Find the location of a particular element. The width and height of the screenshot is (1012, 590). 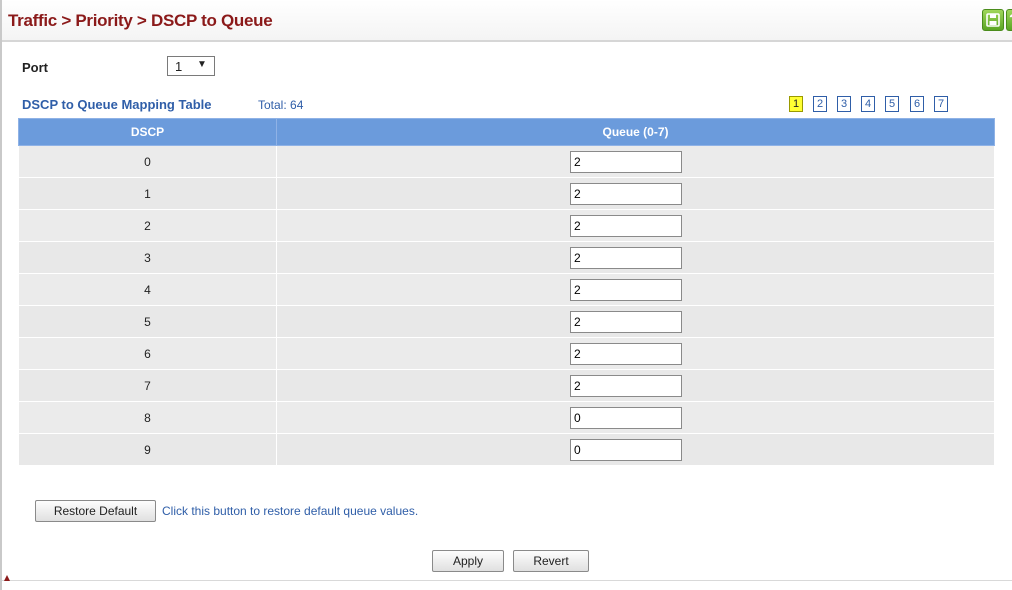

page-link-1: 1 is located at coordinates (796, 104).